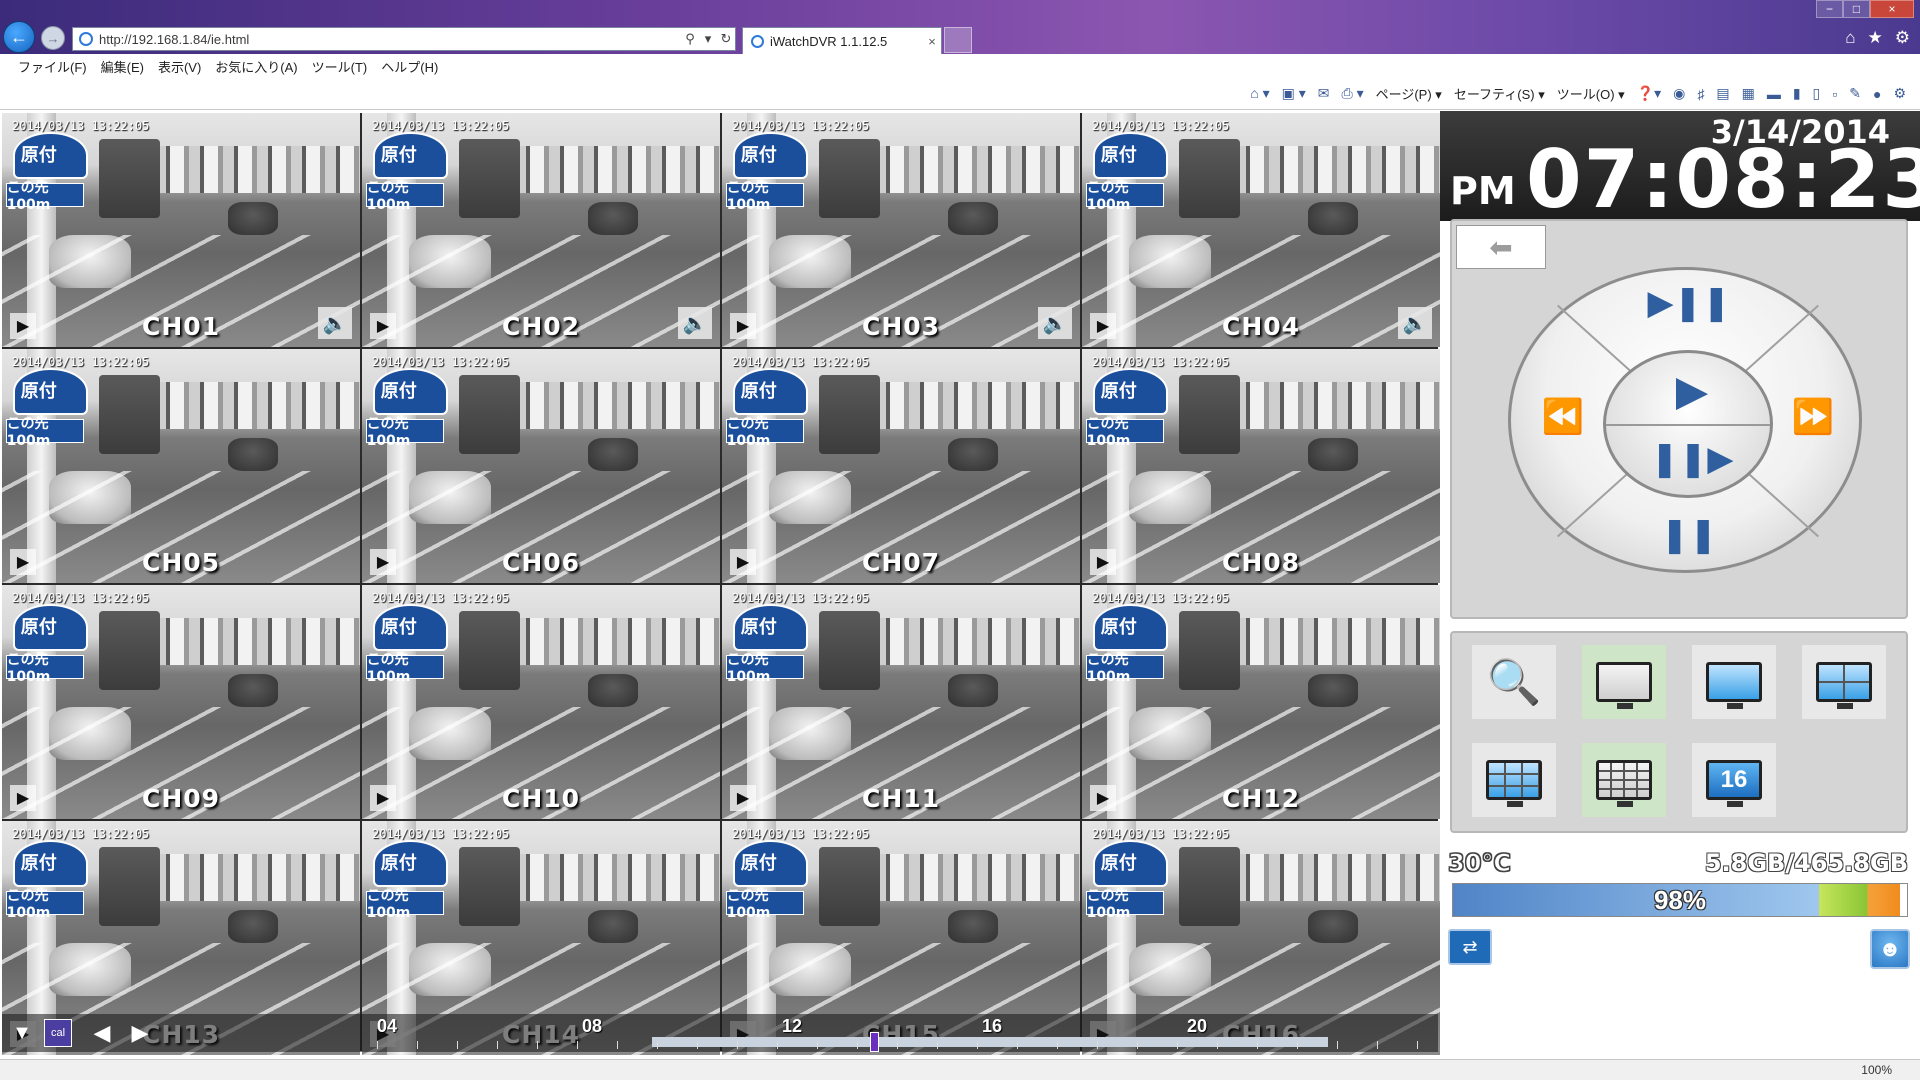 This screenshot has width=1920, height=1080. What do you see at coordinates (122, 66) in the screenshot?
I see `menu-edit: 編集(E)` at bounding box center [122, 66].